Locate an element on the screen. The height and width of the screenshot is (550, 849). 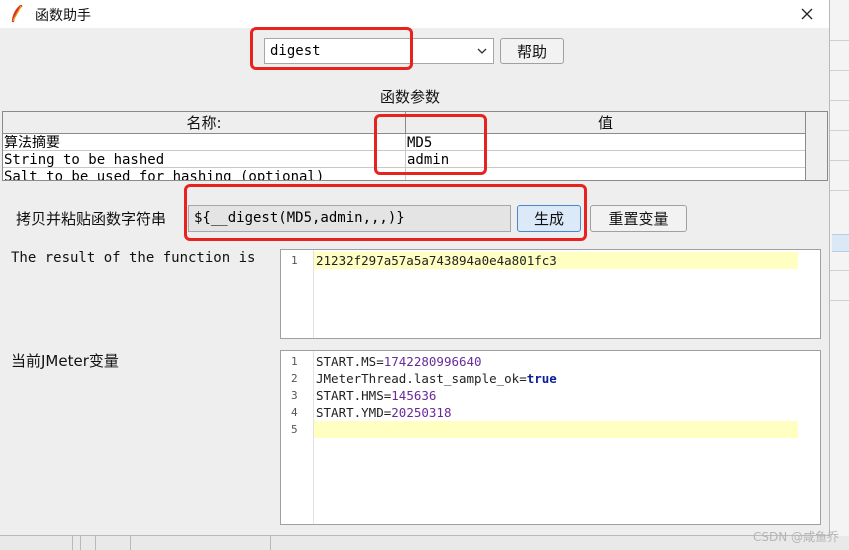
function-select: digest is located at coordinates (379, 51).